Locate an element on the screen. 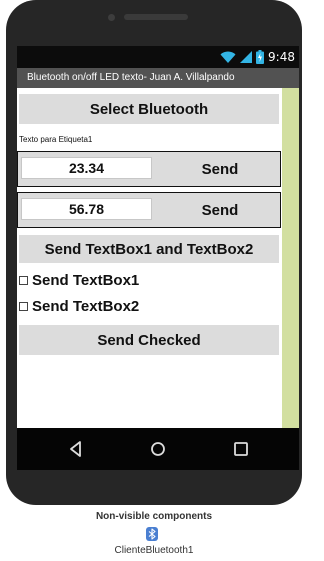 Image resolution: width=324 pixels, height=561 pixels. speaker-grille is located at coordinates (156, 17).